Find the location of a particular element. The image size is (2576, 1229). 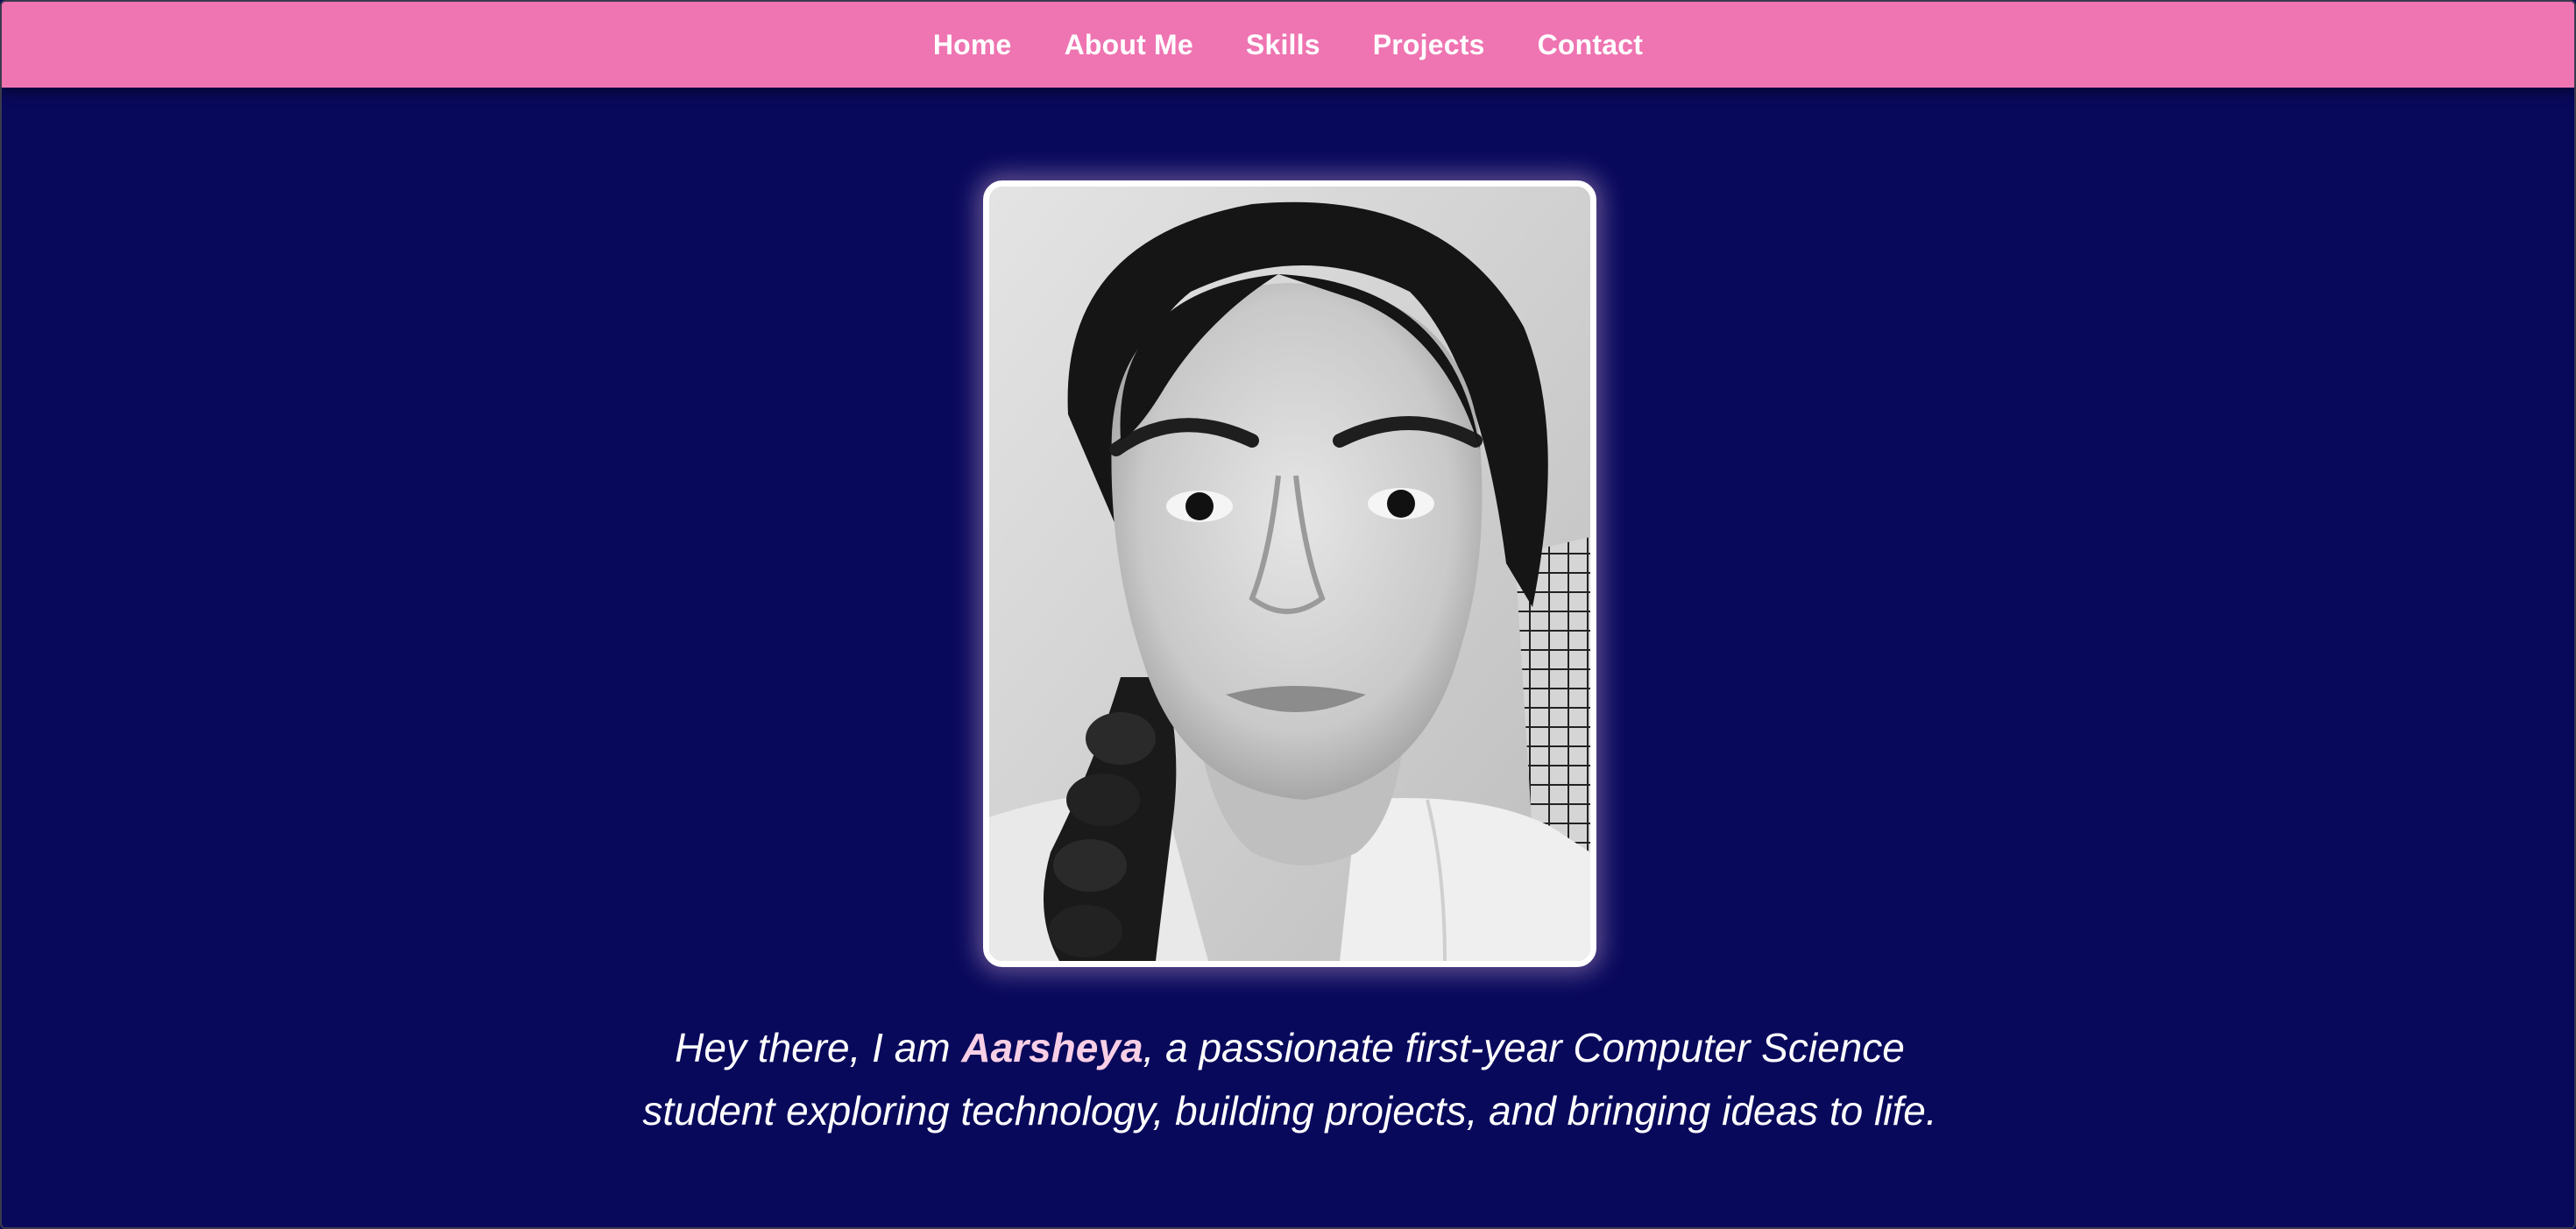

profile-photo-illustration is located at coordinates (1289, 574).